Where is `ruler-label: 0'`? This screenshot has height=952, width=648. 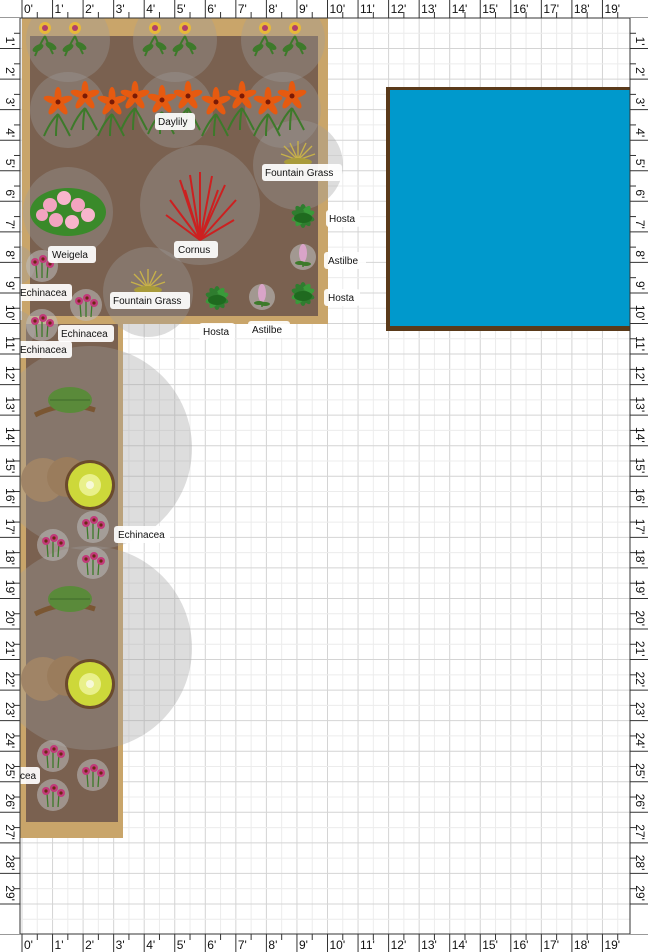
ruler-label: 0' is located at coordinates (28, 9).